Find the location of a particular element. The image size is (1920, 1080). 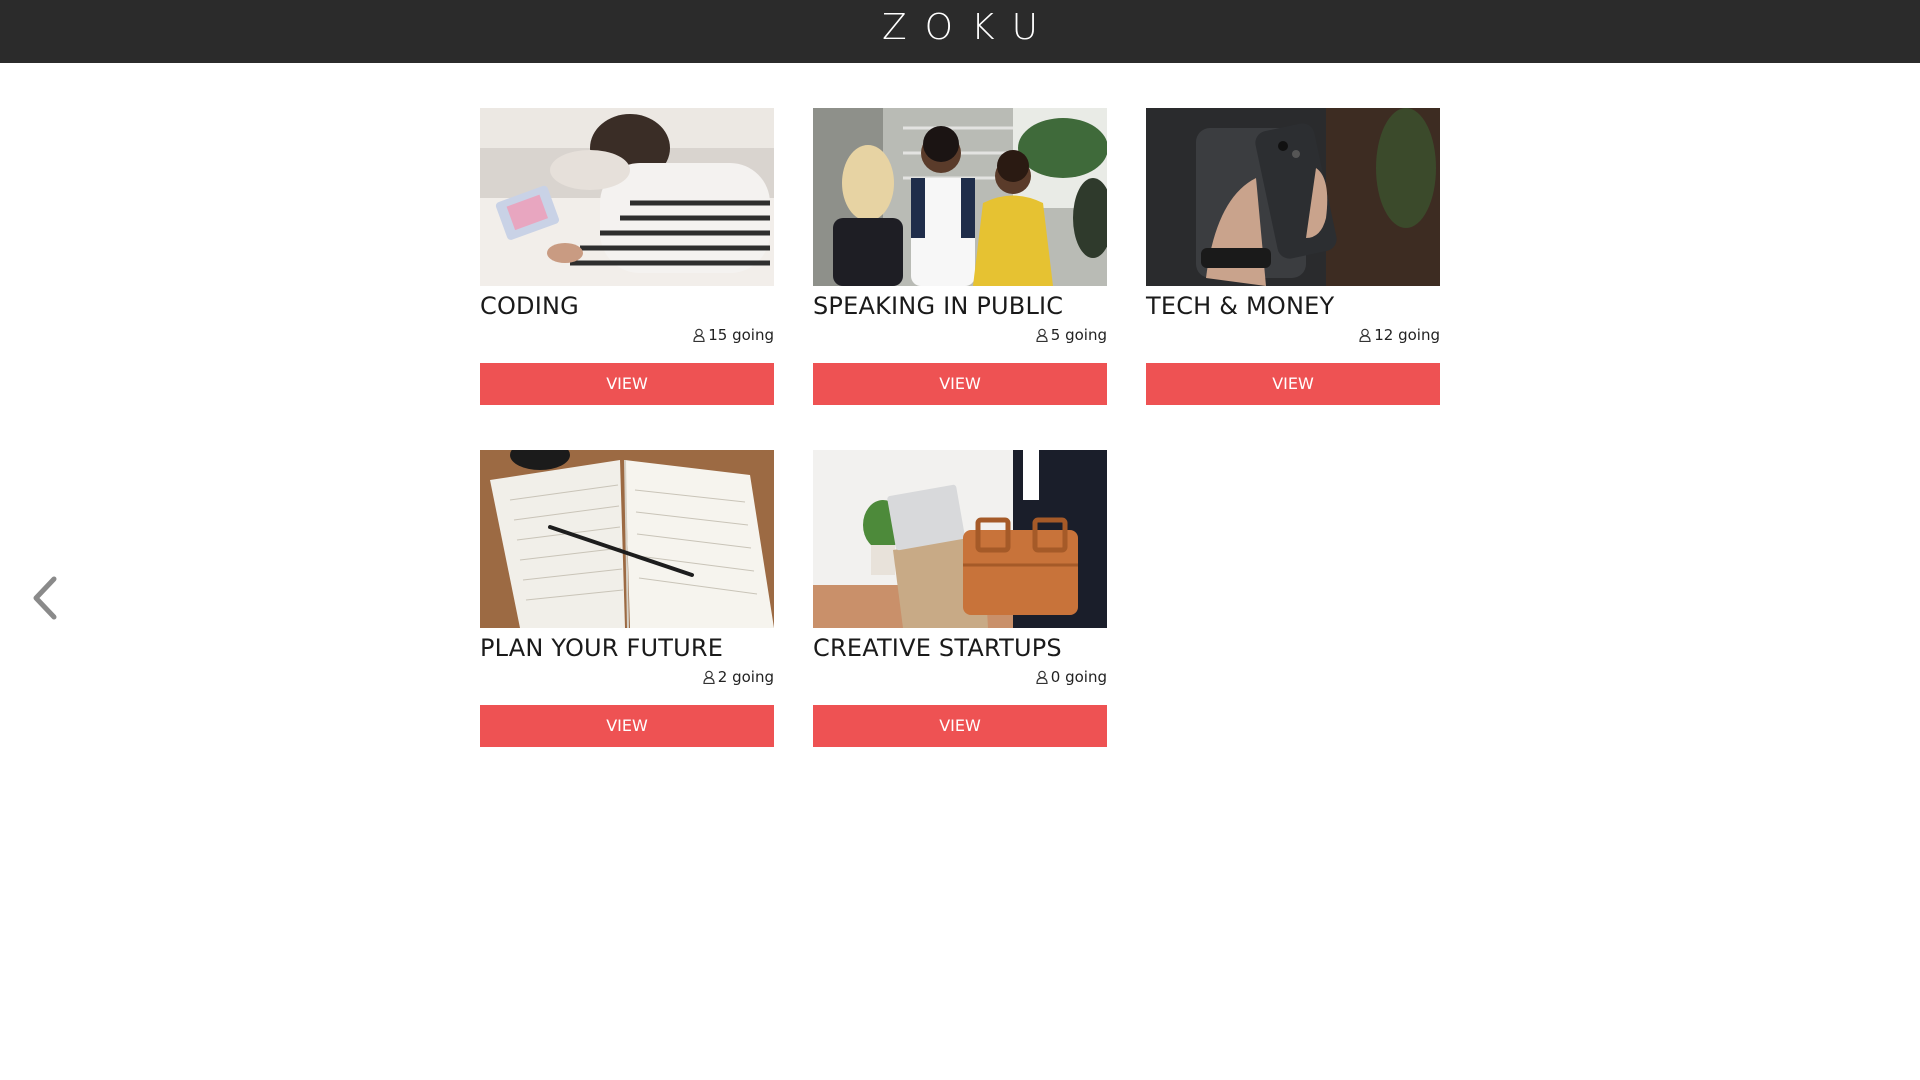

going-label: 0 going is located at coordinates (1078, 677).